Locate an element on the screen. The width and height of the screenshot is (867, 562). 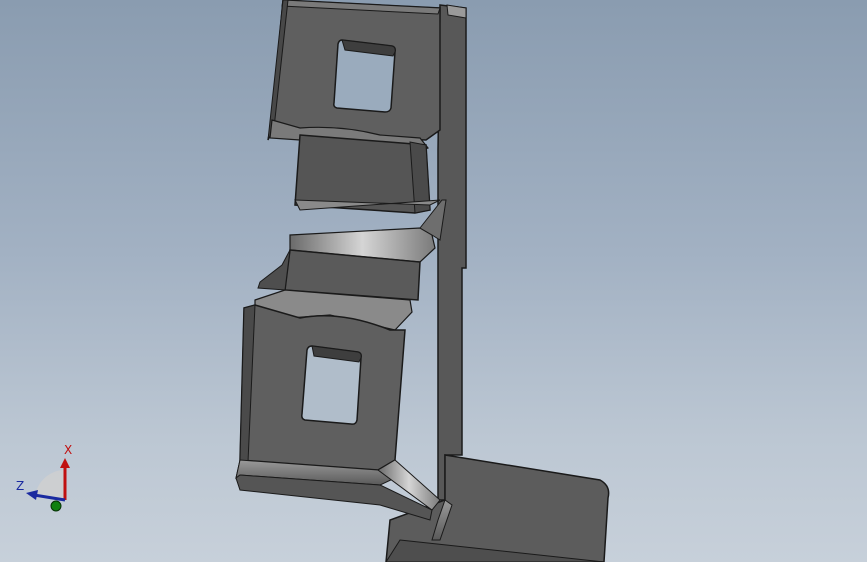
z-axis-arrowhead-icon is located at coordinates (32, 495).